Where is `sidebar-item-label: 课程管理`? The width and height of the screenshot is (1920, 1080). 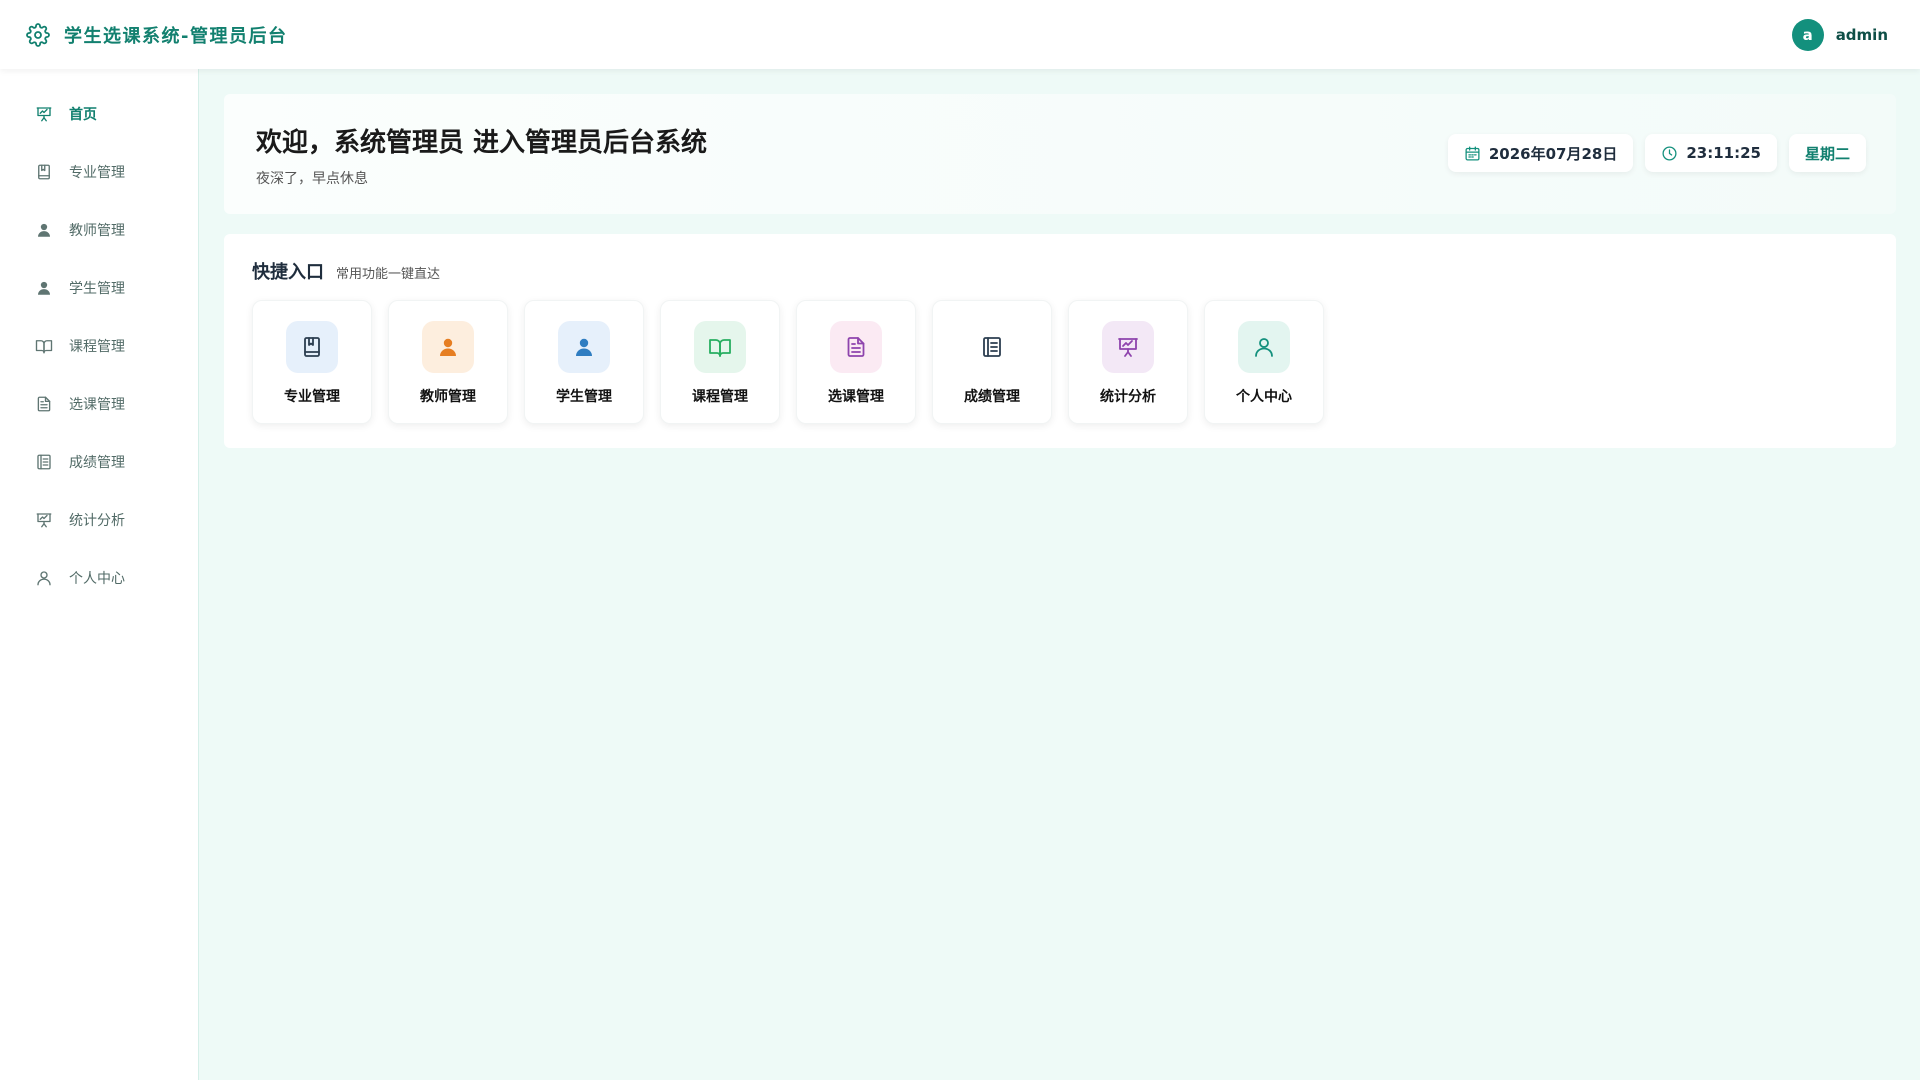 sidebar-item-label: 课程管理 is located at coordinates (97, 347).